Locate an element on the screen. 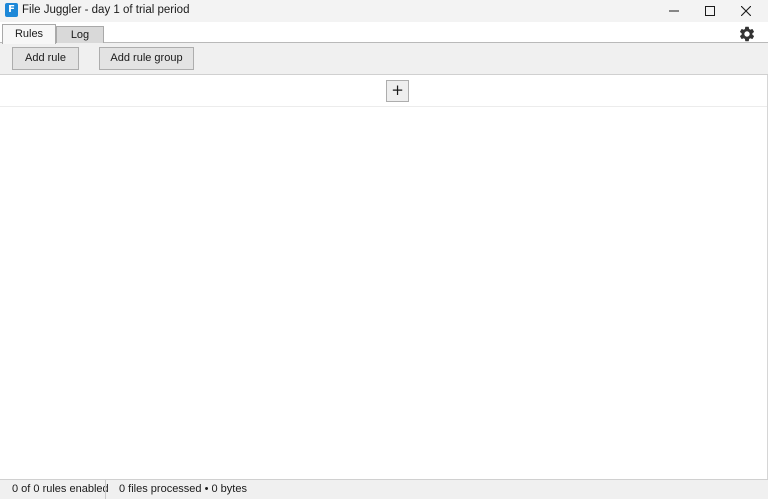  files-processed-status: 0 files processed • 0 bytes is located at coordinates (183, 489).